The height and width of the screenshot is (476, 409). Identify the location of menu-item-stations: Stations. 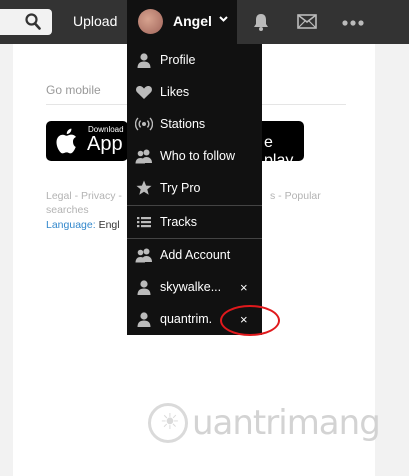
(194, 124).